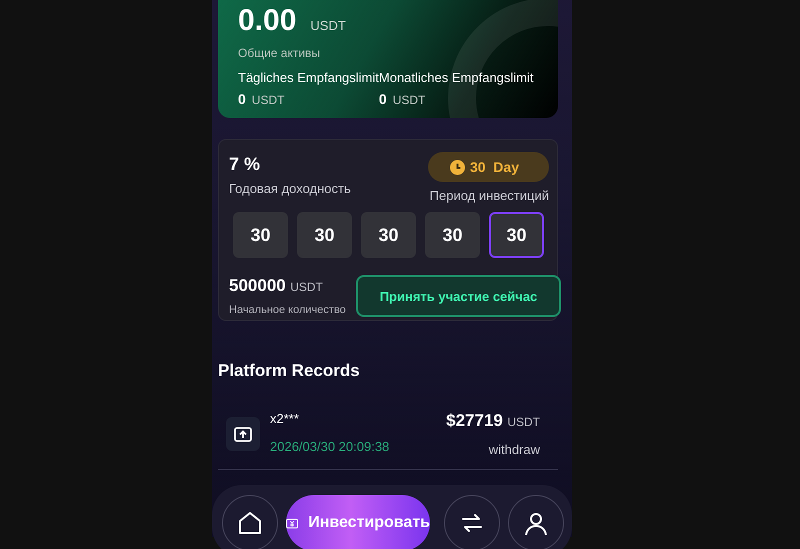 The width and height of the screenshot is (800, 549). I want to click on swap-icon, so click(472, 522).